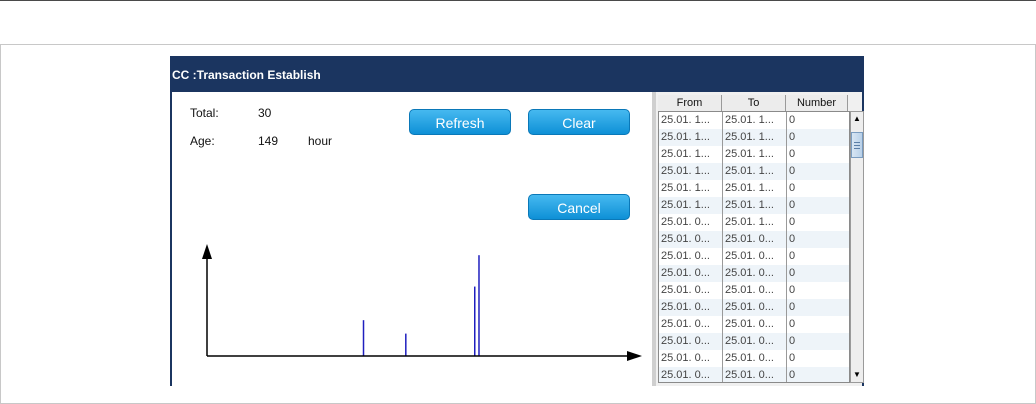  What do you see at coordinates (857, 119) in the screenshot?
I see `scroll-up-arrow-icon: ▲` at bounding box center [857, 119].